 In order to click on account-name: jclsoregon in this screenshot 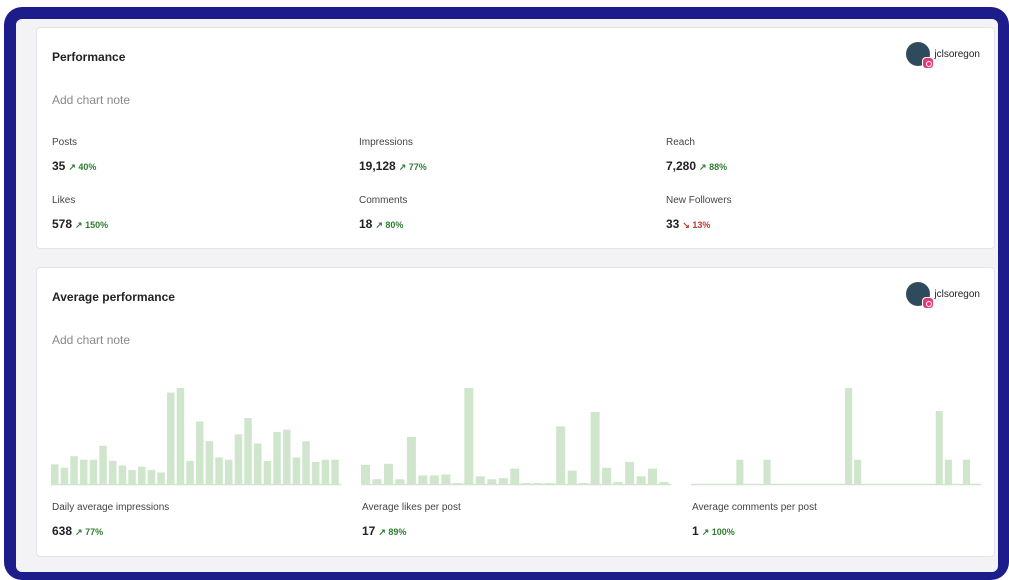, I will do `click(957, 294)`.